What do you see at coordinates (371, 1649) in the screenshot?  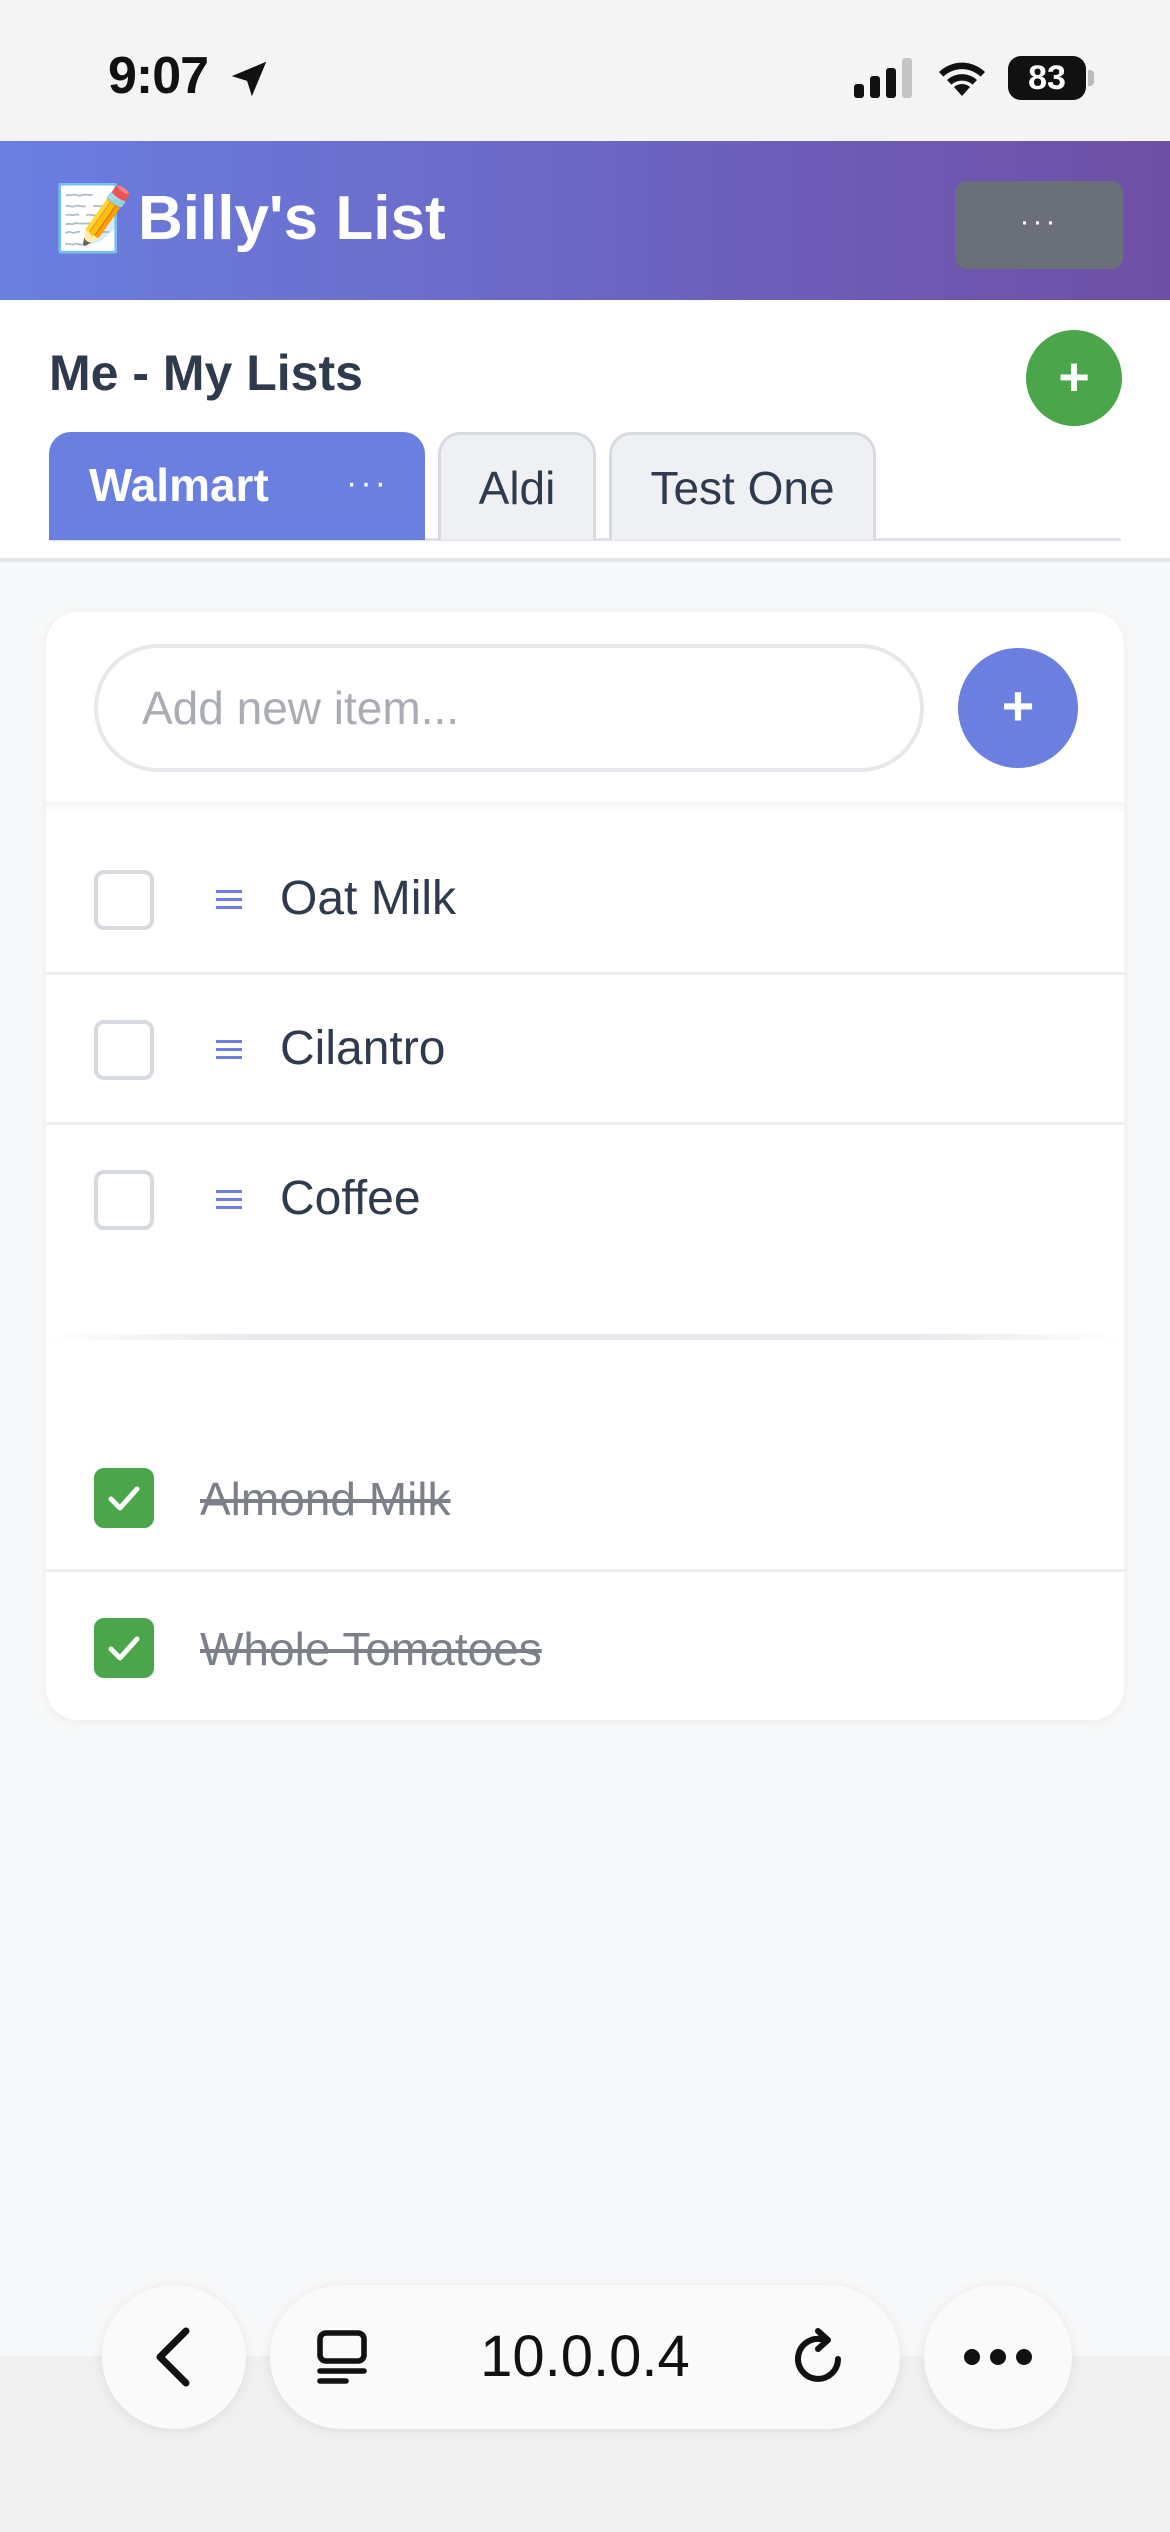 I see `completed-item-label: Whole Tomatoes` at bounding box center [371, 1649].